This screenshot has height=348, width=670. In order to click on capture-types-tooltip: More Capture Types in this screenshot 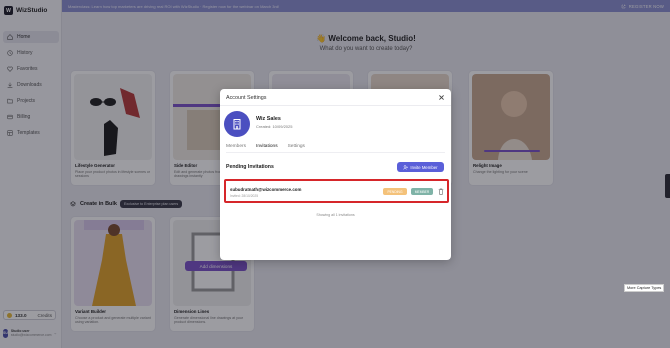, I will do `click(644, 288)`.